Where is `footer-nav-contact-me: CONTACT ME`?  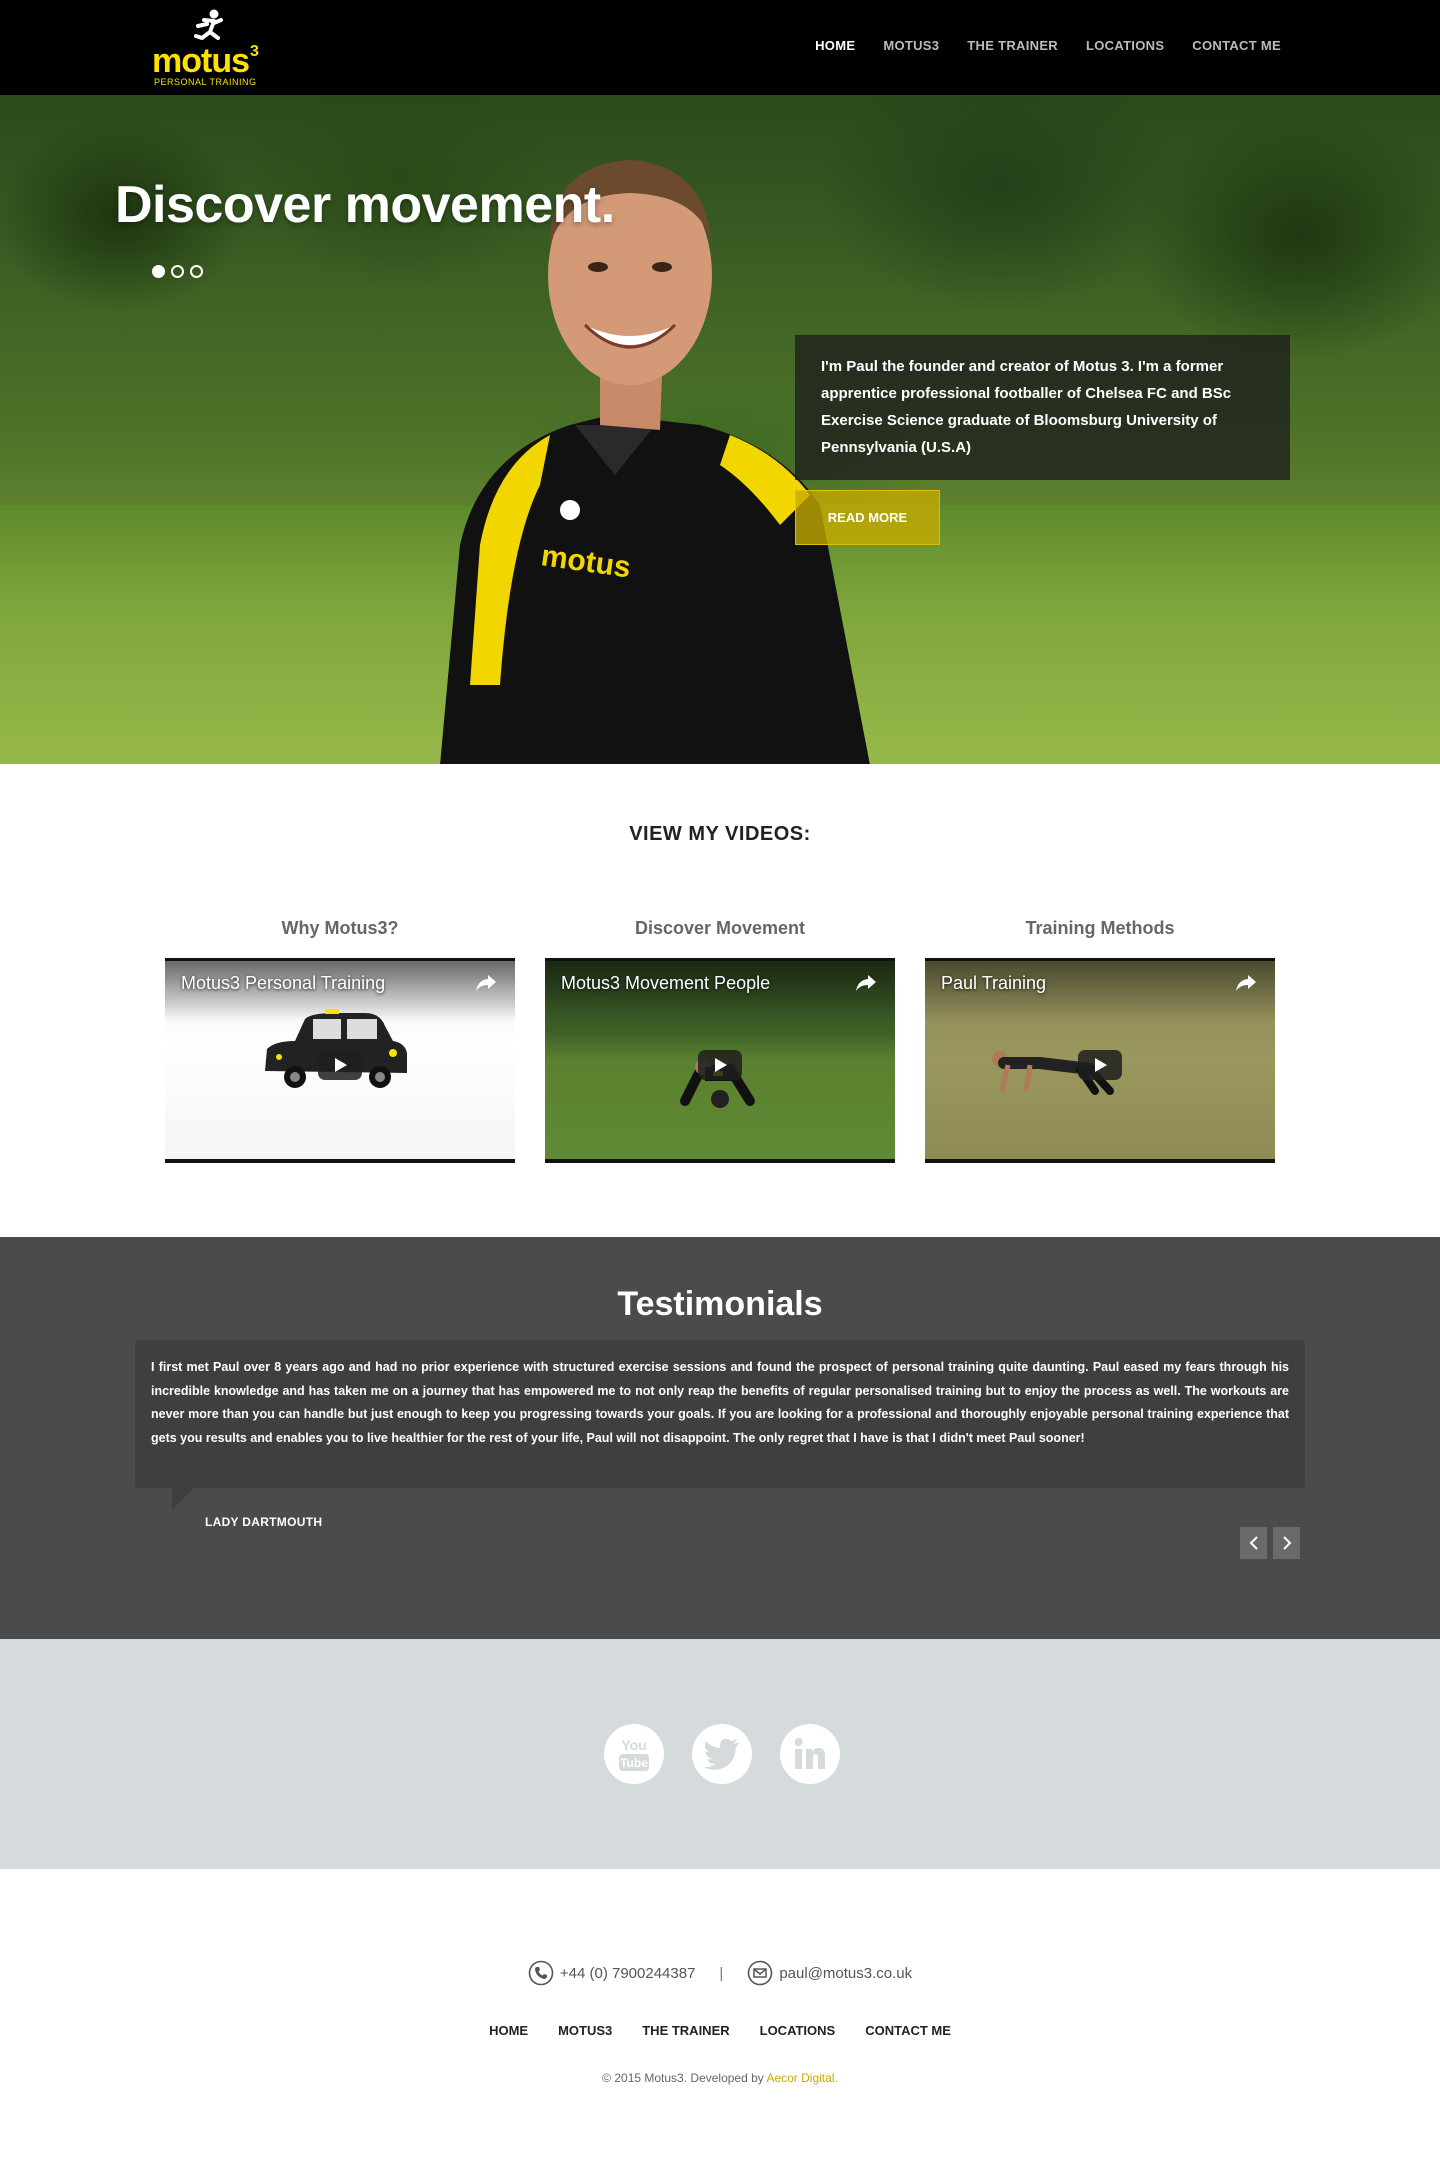
footer-nav-contact-me: CONTACT ME is located at coordinates (908, 2030).